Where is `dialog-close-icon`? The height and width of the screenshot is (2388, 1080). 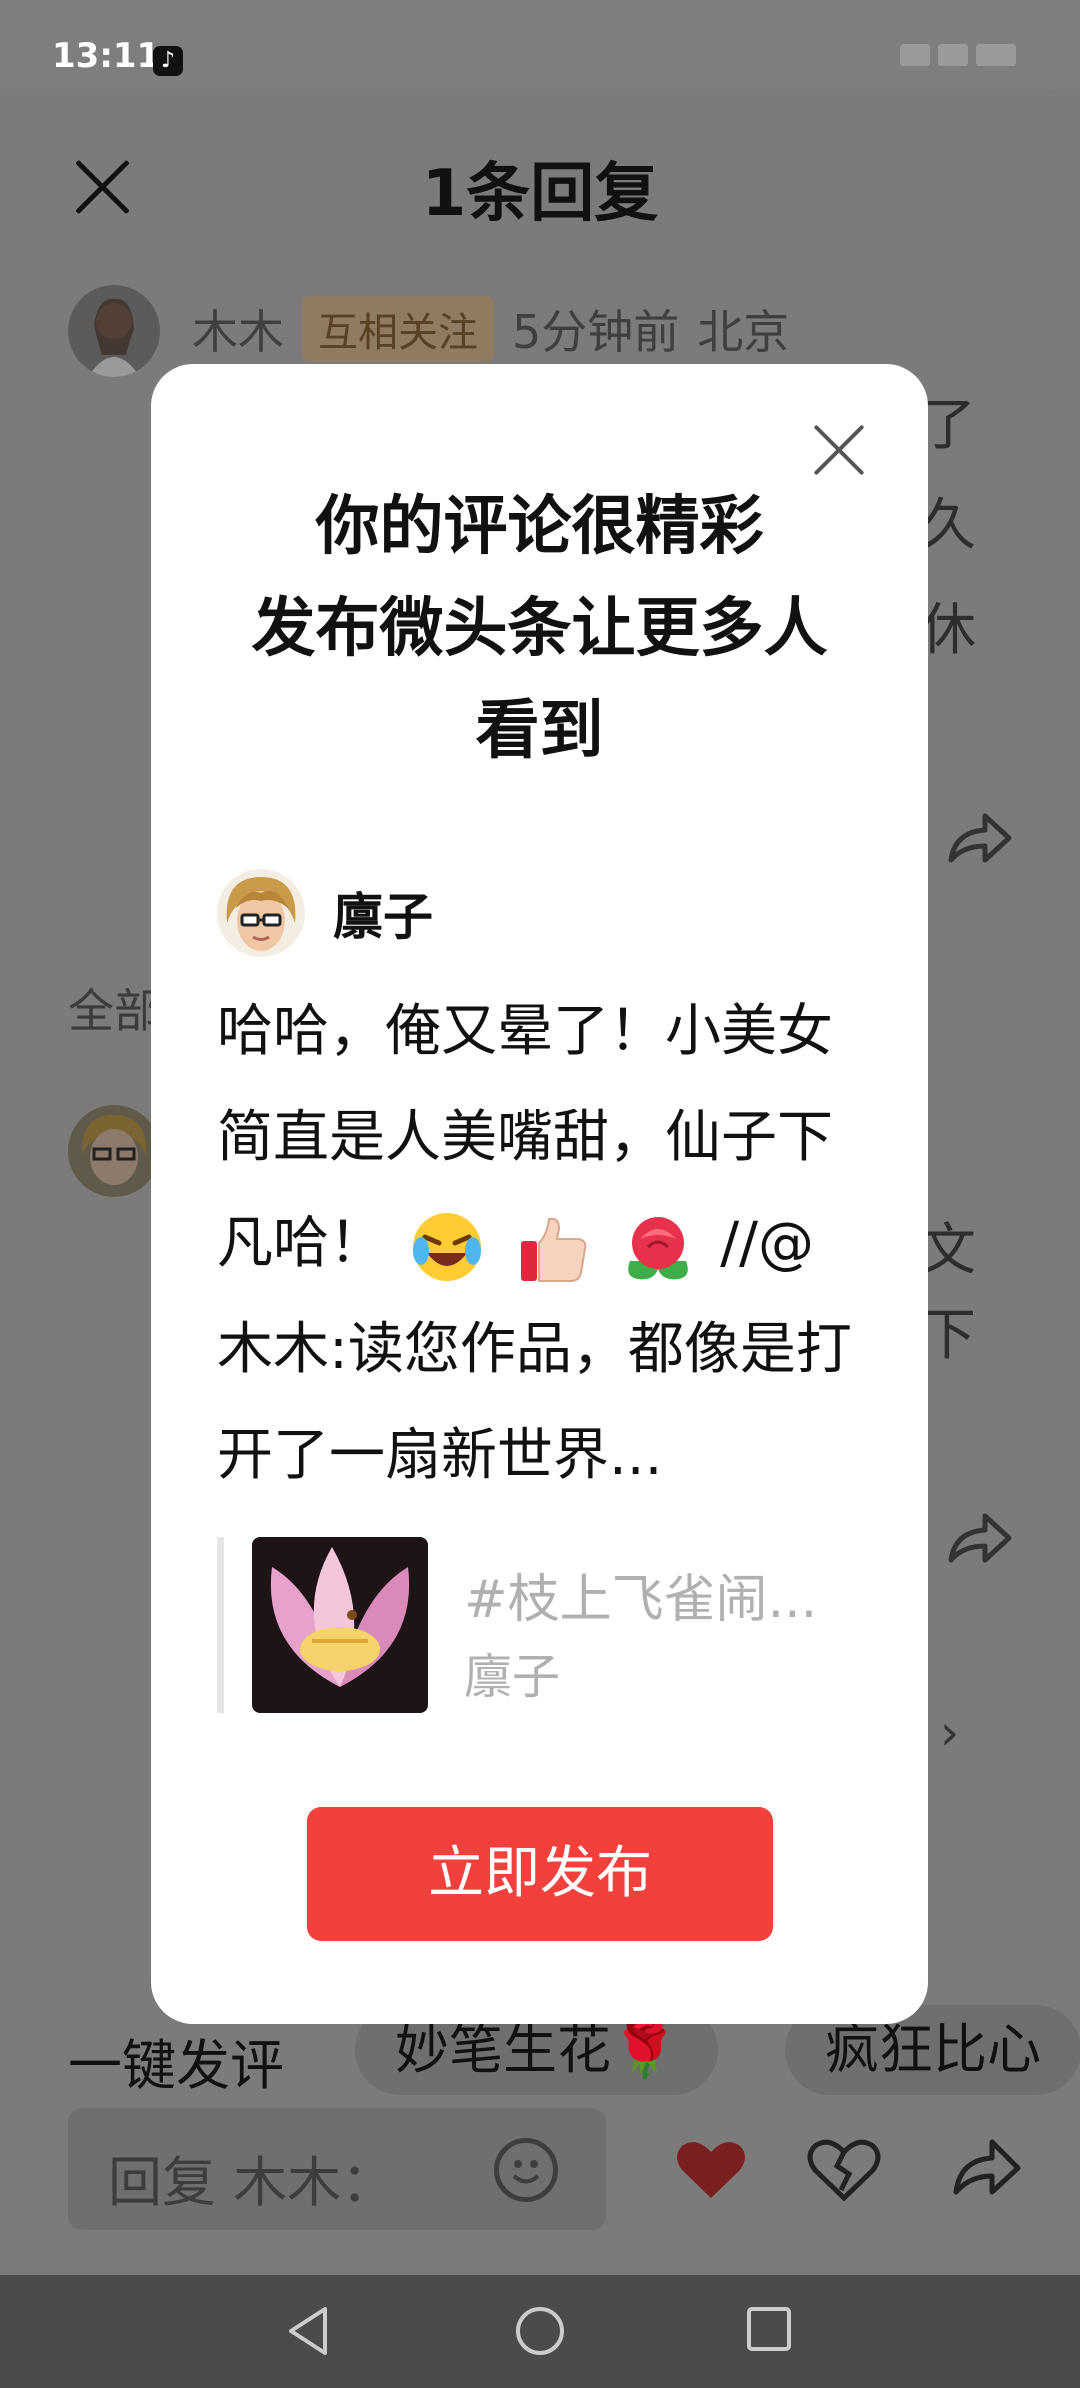
dialog-close-icon is located at coordinates (839, 450).